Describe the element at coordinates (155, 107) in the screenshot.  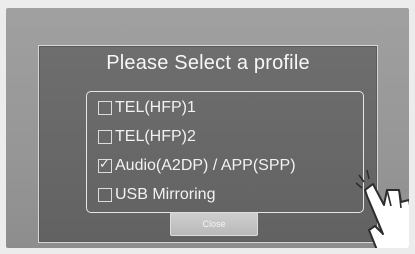
I see `option-label: TEL(HFP)1` at that location.